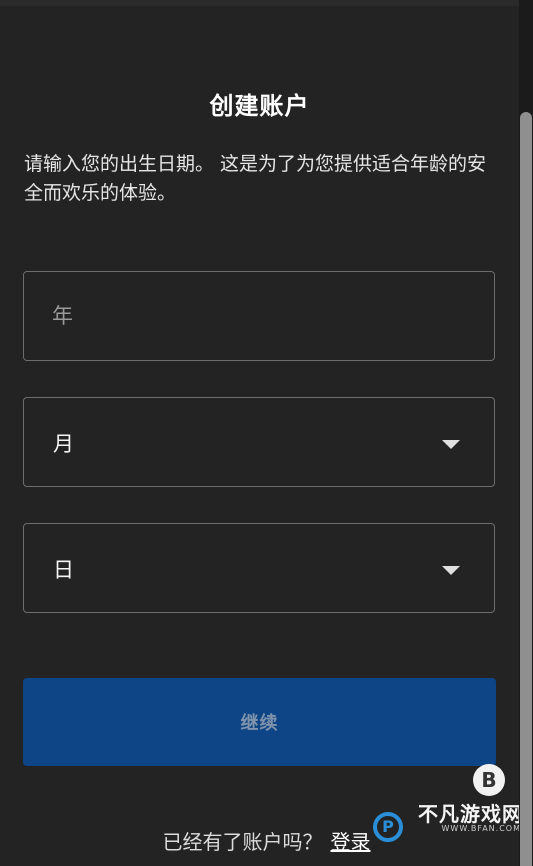 The height and width of the screenshot is (866, 533). What do you see at coordinates (470, 814) in the screenshot?
I see `watermark-site-name: 不凡游戏网` at bounding box center [470, 814].